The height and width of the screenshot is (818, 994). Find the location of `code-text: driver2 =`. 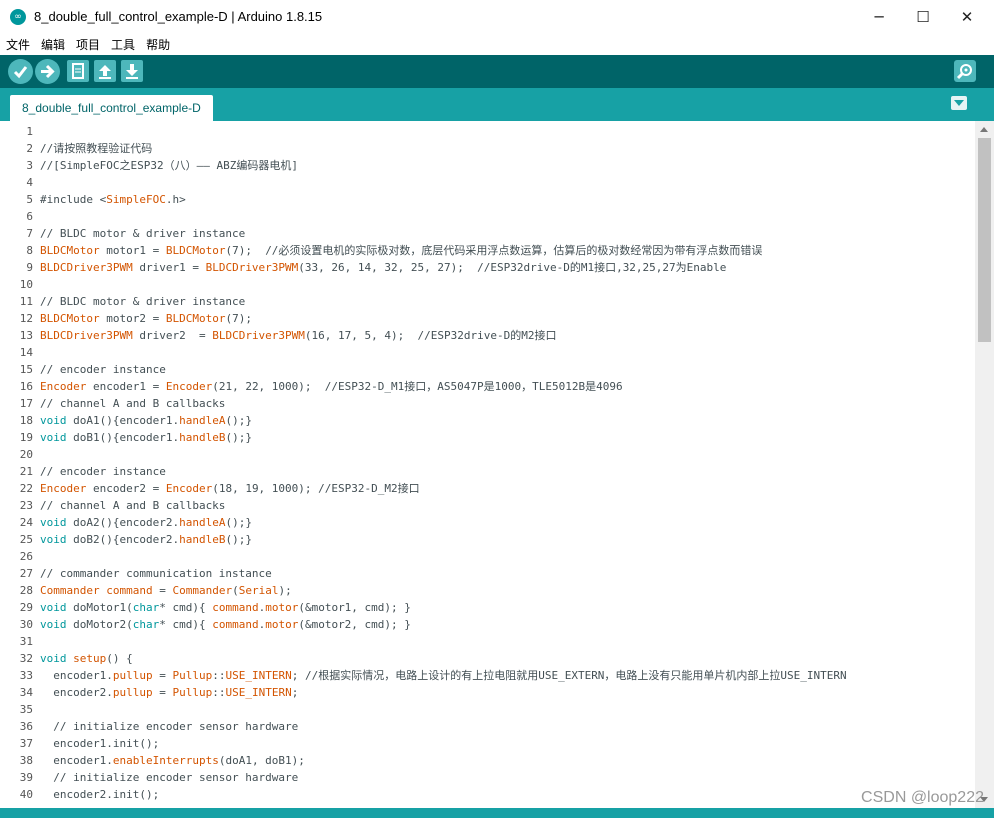

code-text: driver2 = is located at coordinates (172, 335).